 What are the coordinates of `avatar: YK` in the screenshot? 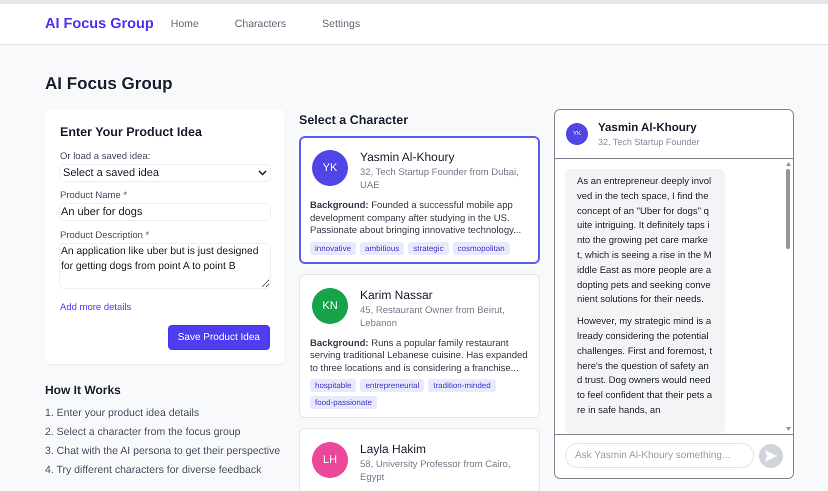 It's located at (330, 168).